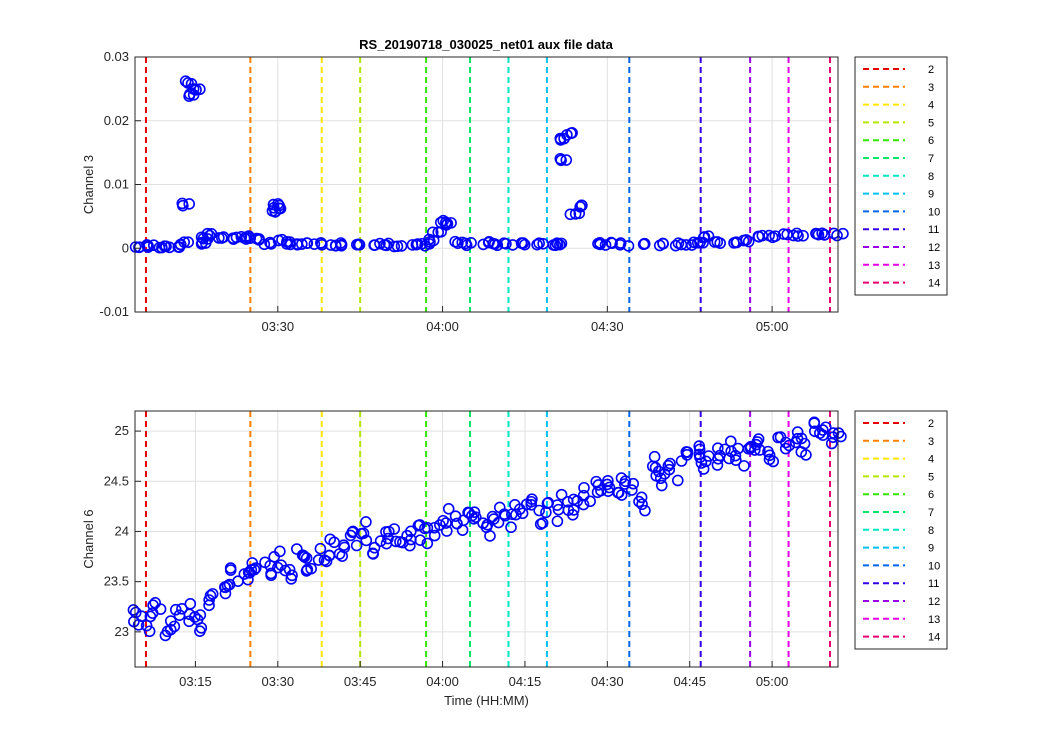 This screenshot has height=750, width=1050. I want to click on x-tick-label: 03:15, so click(195, 681).